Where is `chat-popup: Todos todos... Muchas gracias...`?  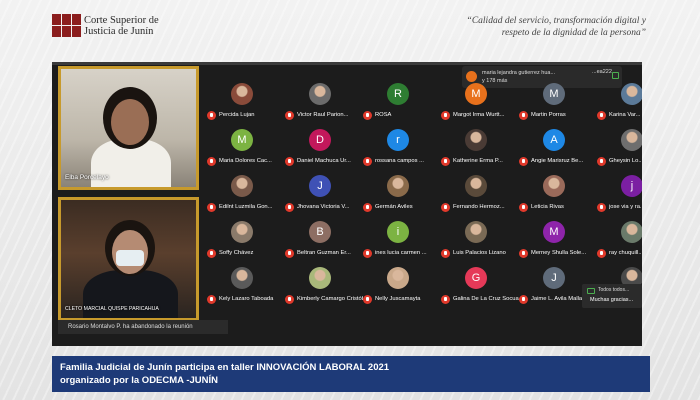 chat-popup: Todos todos... Muchas gracias... is located at coordinates (612, 296).